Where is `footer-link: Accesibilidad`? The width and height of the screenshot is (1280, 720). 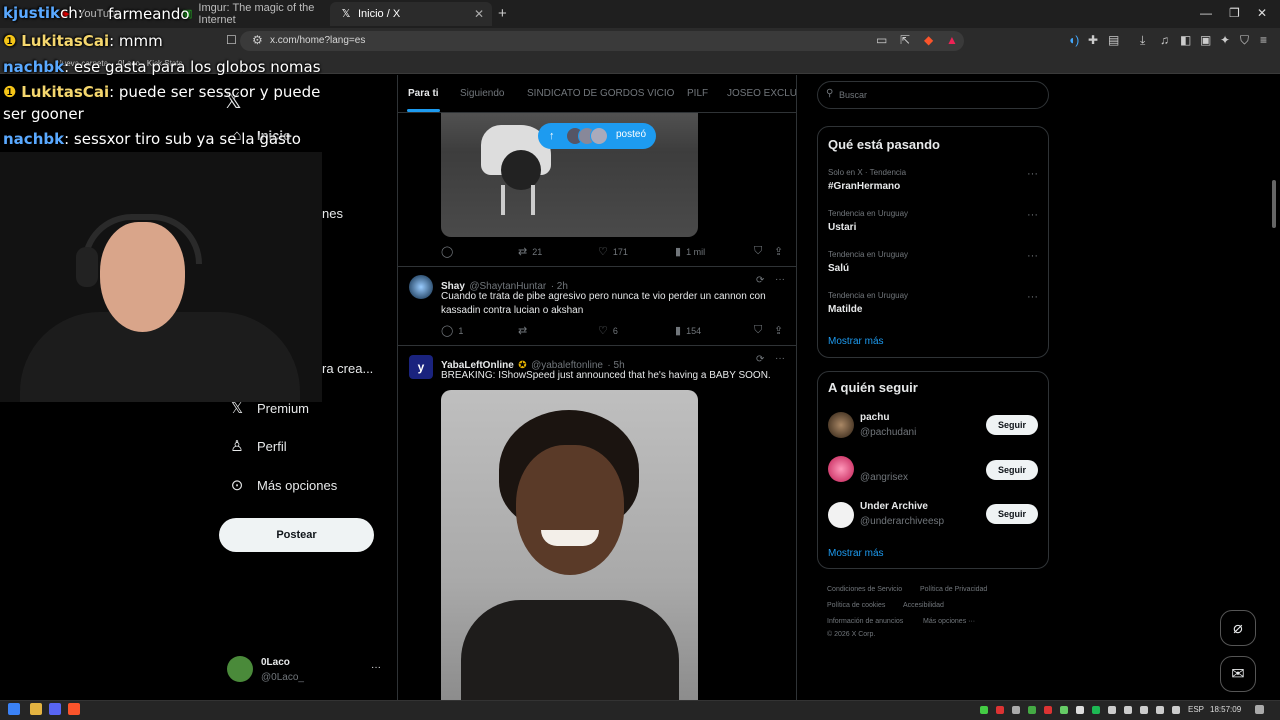
footer-link: Accesibilidad is located at coordinates (923, 605).